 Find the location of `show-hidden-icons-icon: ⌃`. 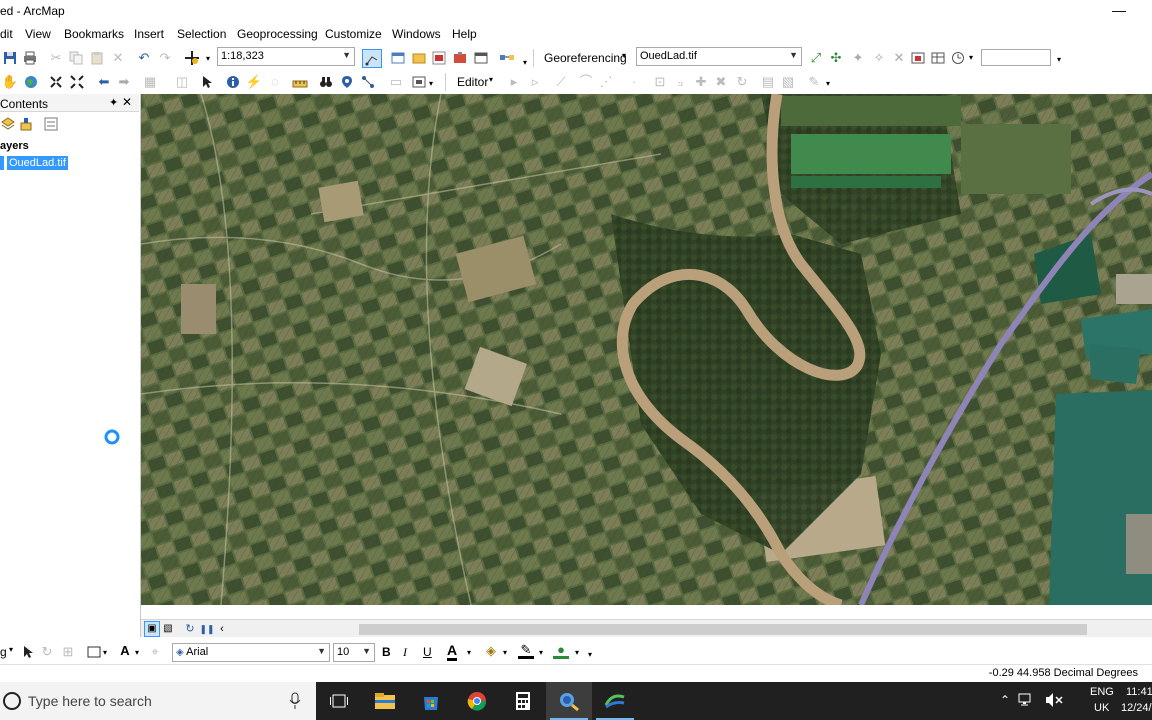

show-hidden-icons-icon: ⌃ is located at coordinates (1005, 700).